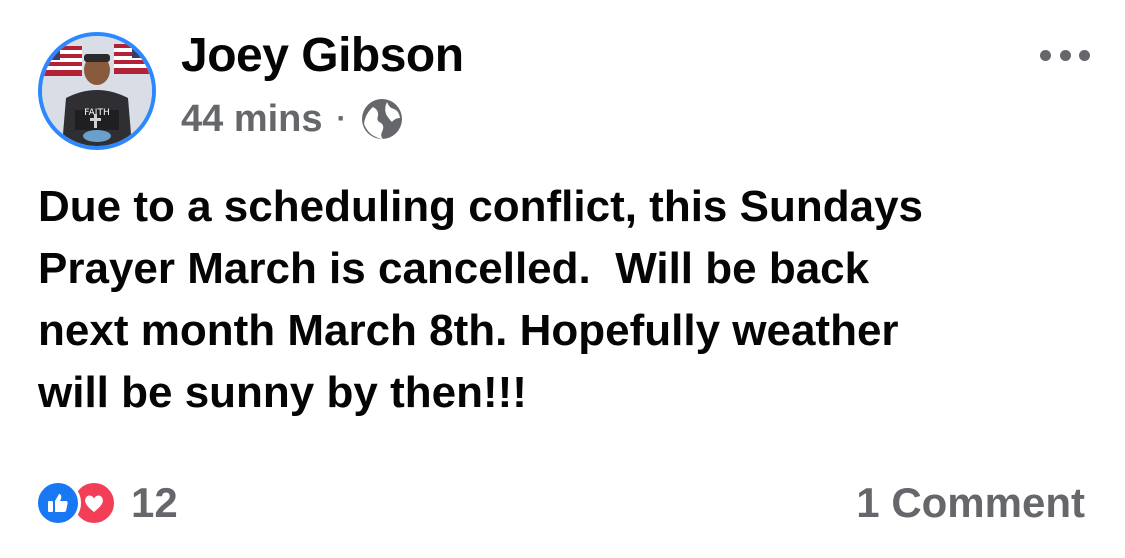 This screenshot has width=1125, height=558. I want to click on reaction-count: 12, so click(154, 502).